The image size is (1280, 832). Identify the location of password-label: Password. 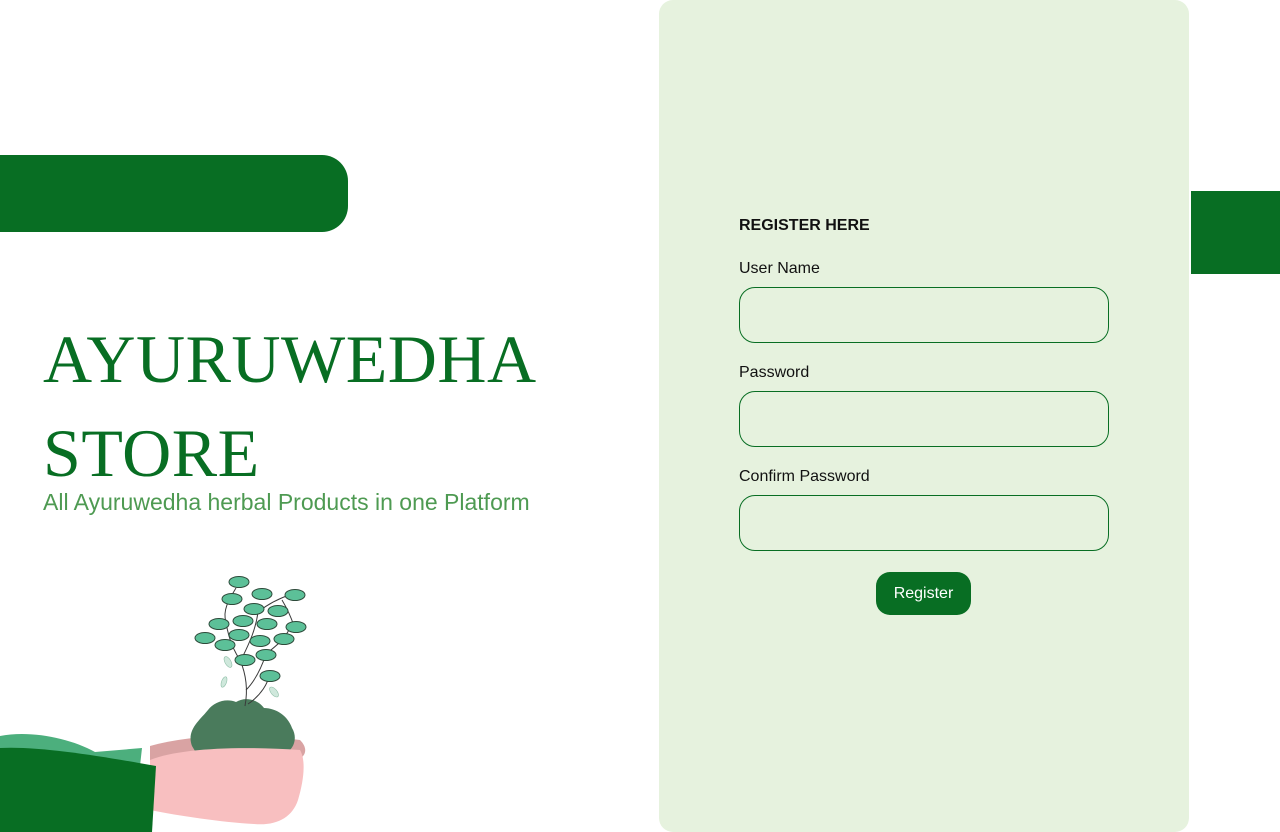
(774, 372).